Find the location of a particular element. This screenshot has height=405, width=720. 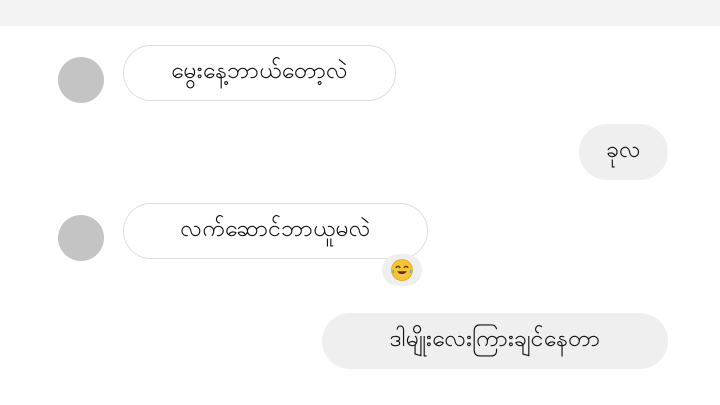

incoming-message-bubble: လက်ဆောင်ဘာယူမလဲ is located at coordinates (275, 231).